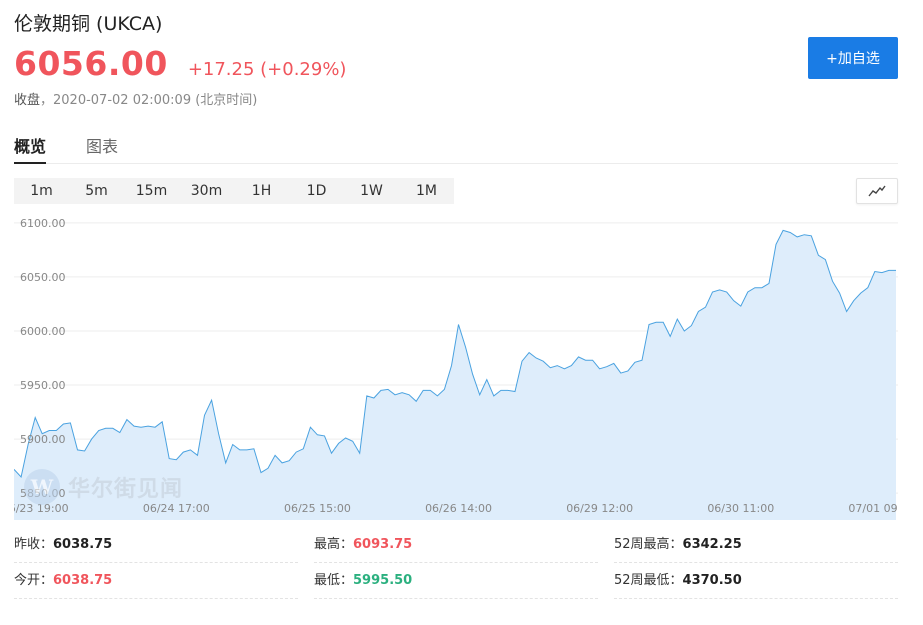  Describe the element at coordinates (41, 191) in the screenshot. I see `period-1m: 1m` at that location.